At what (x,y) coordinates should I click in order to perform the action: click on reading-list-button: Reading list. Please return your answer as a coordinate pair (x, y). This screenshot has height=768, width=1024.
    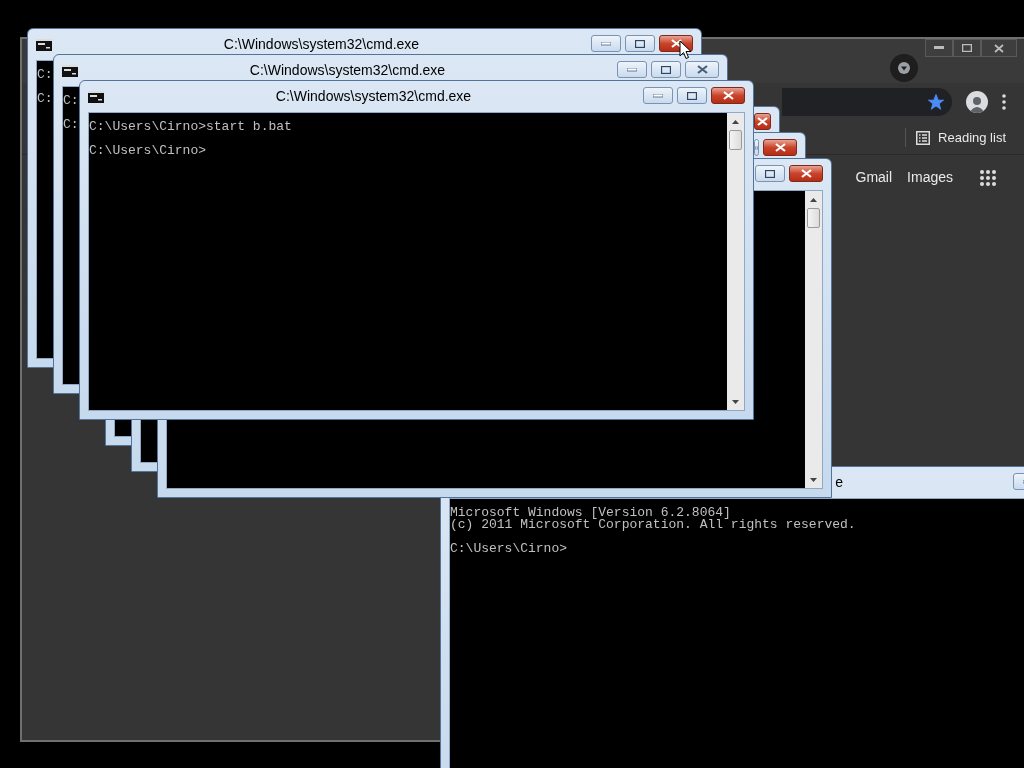
    Looking at the image, I should click on (955, 137).